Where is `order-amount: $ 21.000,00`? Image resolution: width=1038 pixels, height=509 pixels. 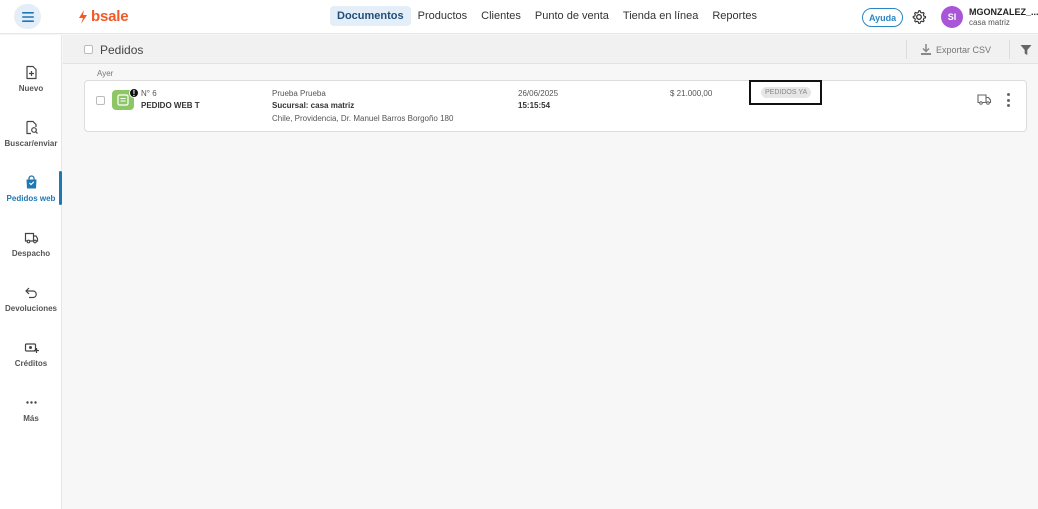 order-amount: $ 21.000,00 is located at coordinates (691, 93).